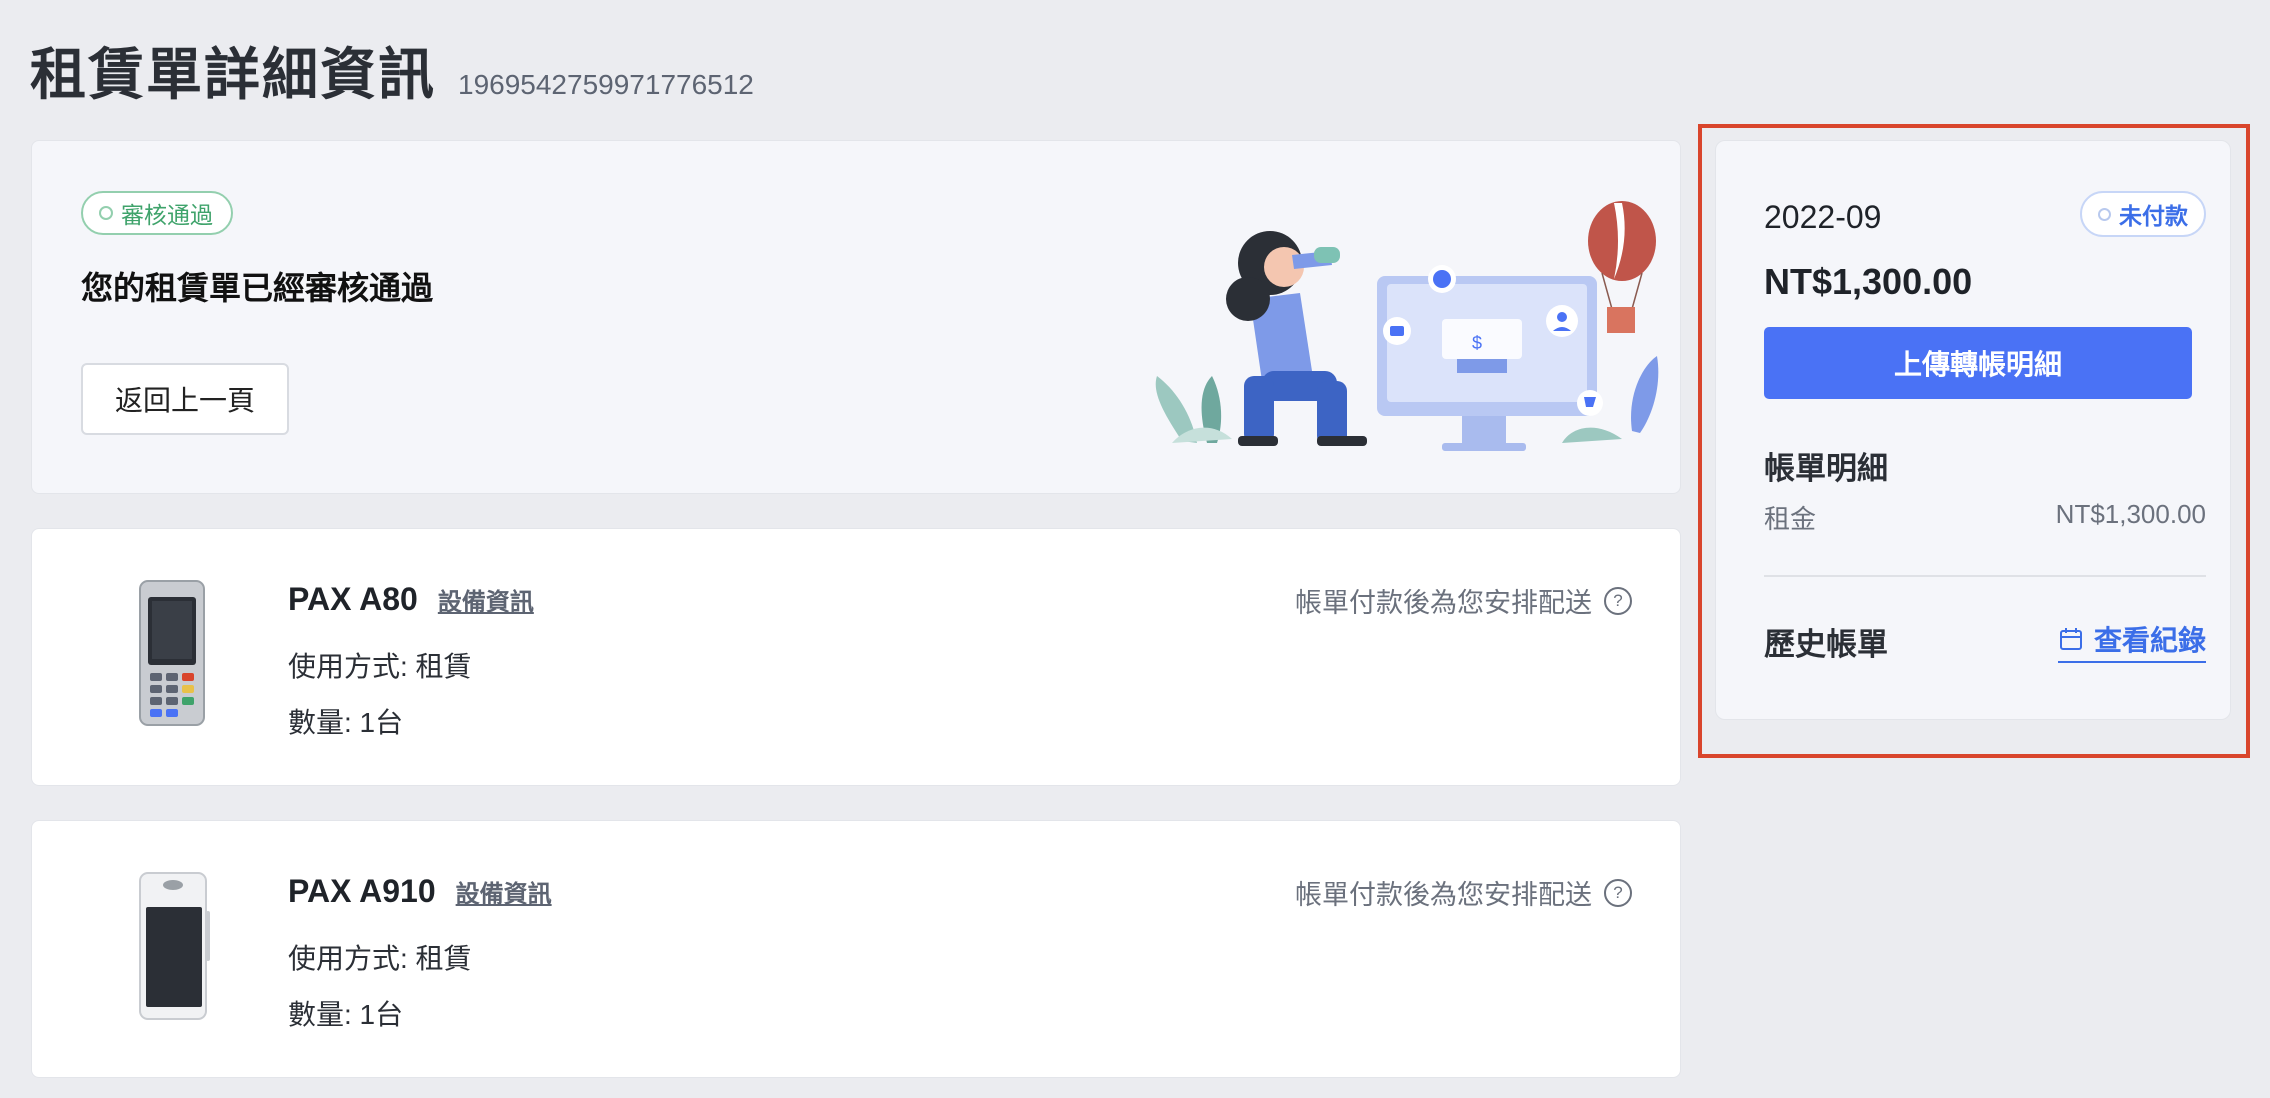  What do you see at coordinates (606, 84) in the screenshot?
I see `order-id: 1969542759971776512` at bounding box center [606, 84].